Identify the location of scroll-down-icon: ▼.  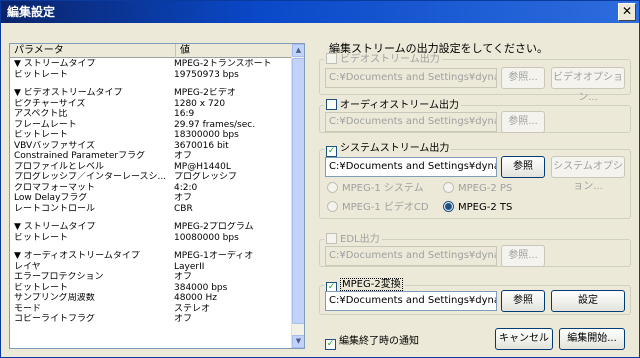
(298, 341).